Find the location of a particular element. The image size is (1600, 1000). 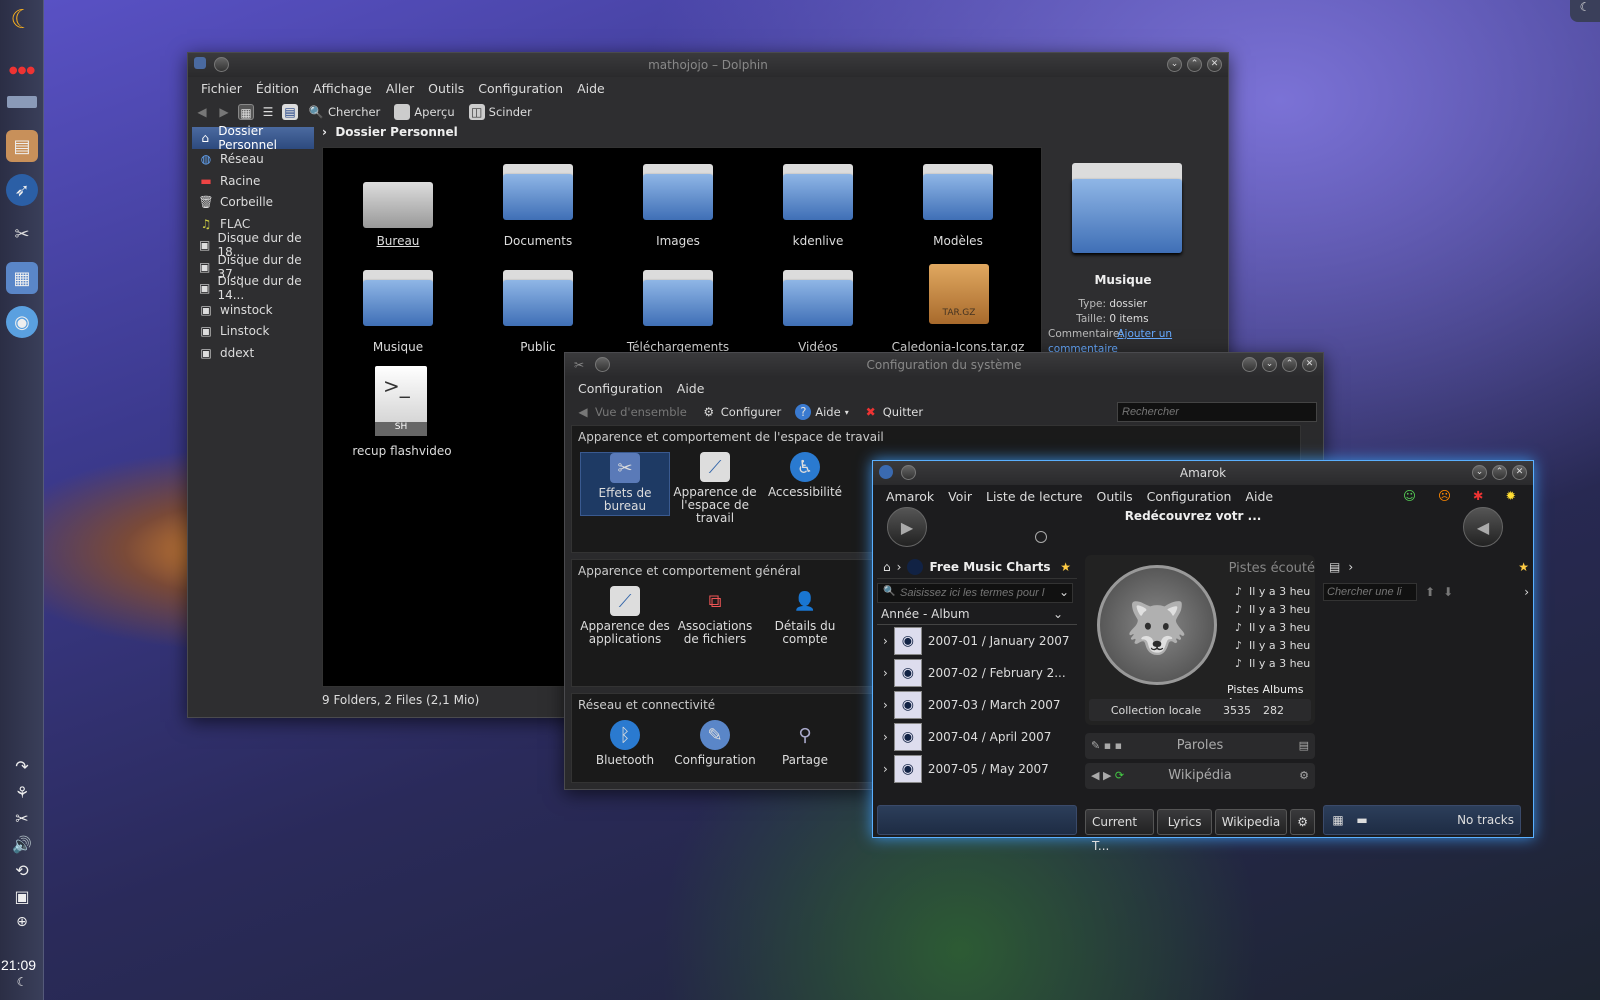

list-item: › ◉ 2007-01 / January 2007 is located at coordinates (977, 641).